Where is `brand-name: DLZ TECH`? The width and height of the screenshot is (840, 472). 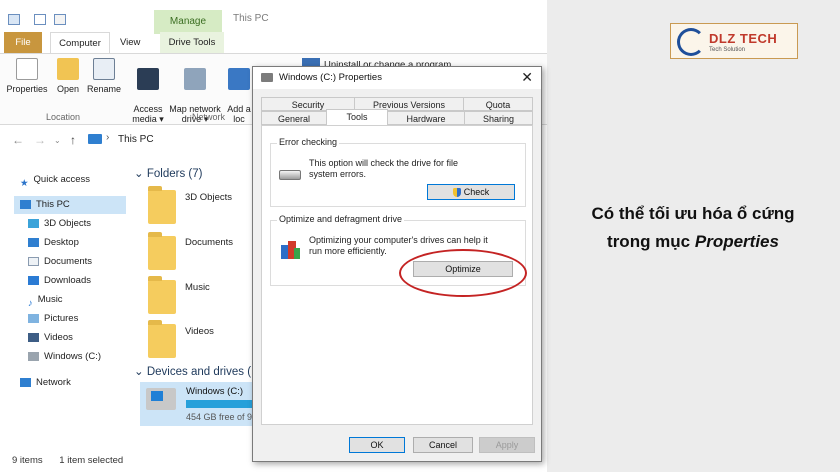 brand-name: DLZ TECH is located at coordinates (743, 38).